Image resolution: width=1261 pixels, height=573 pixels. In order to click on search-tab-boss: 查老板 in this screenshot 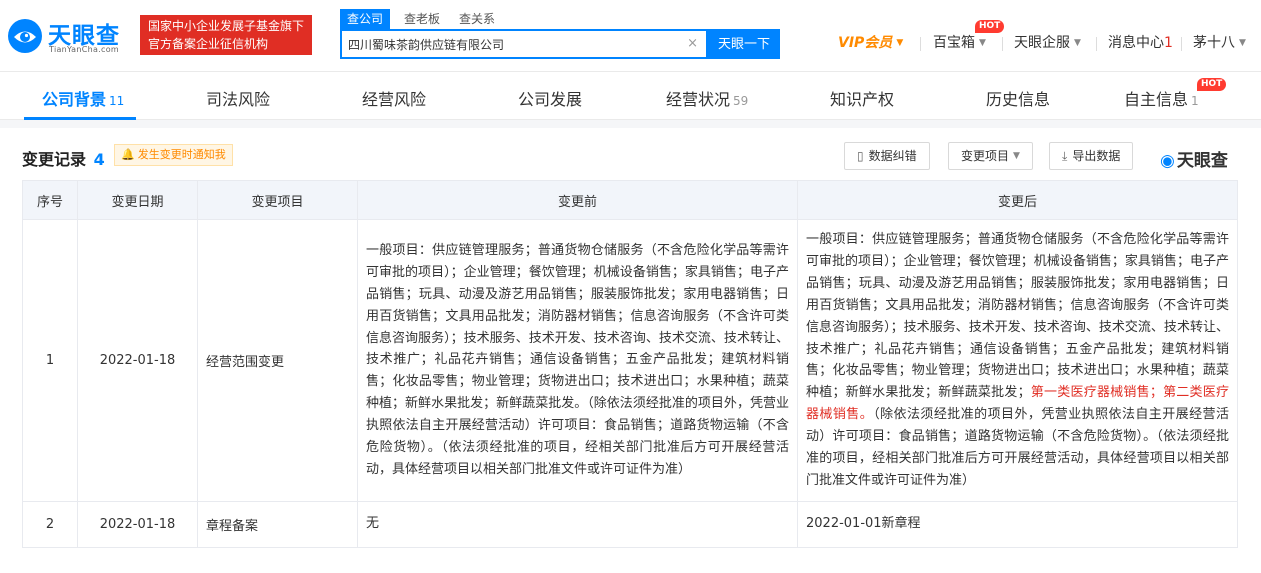, I will do `click(422, 19)`.